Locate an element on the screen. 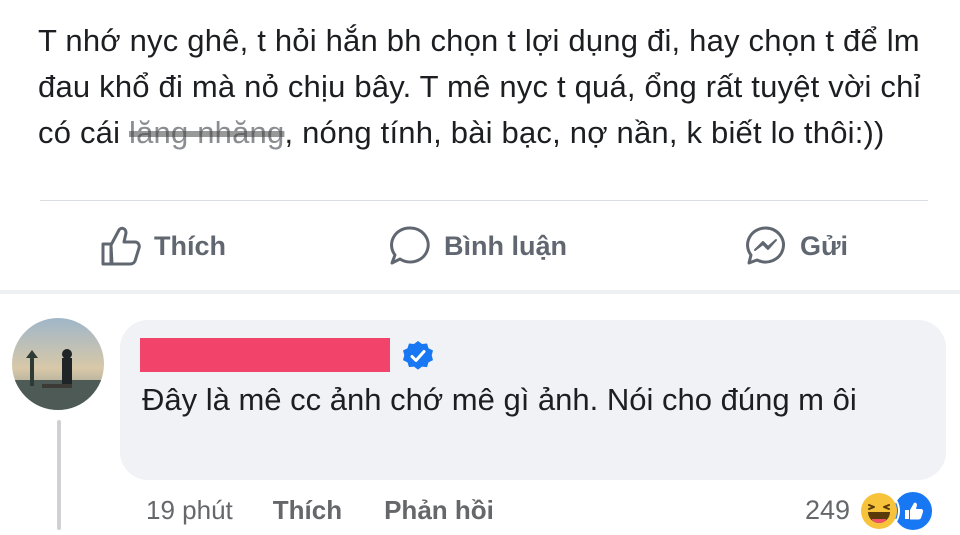 The height and width of the screenshot is (535, 960). reaction-summary: 249 is located at coordinates (871, 510).